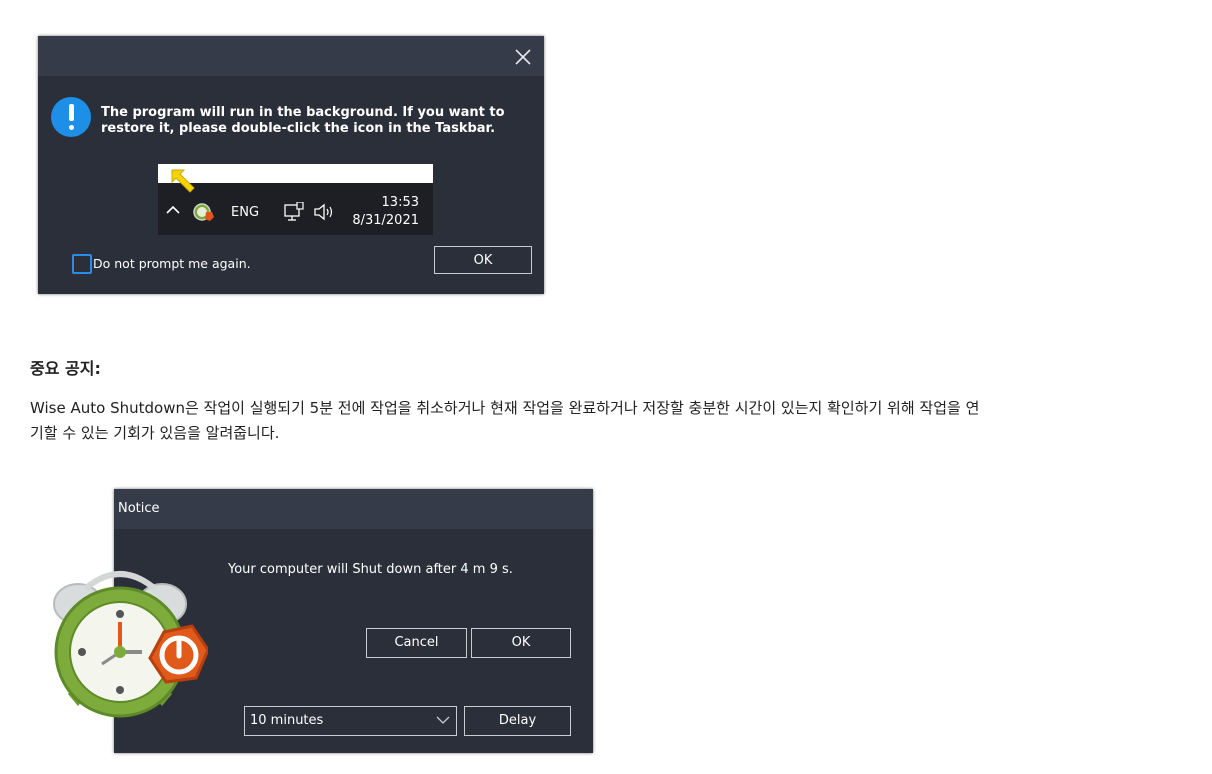  Describe the element at coordinates (517, 721) in the screenshot. I see `delay-button: Delay` at that location.